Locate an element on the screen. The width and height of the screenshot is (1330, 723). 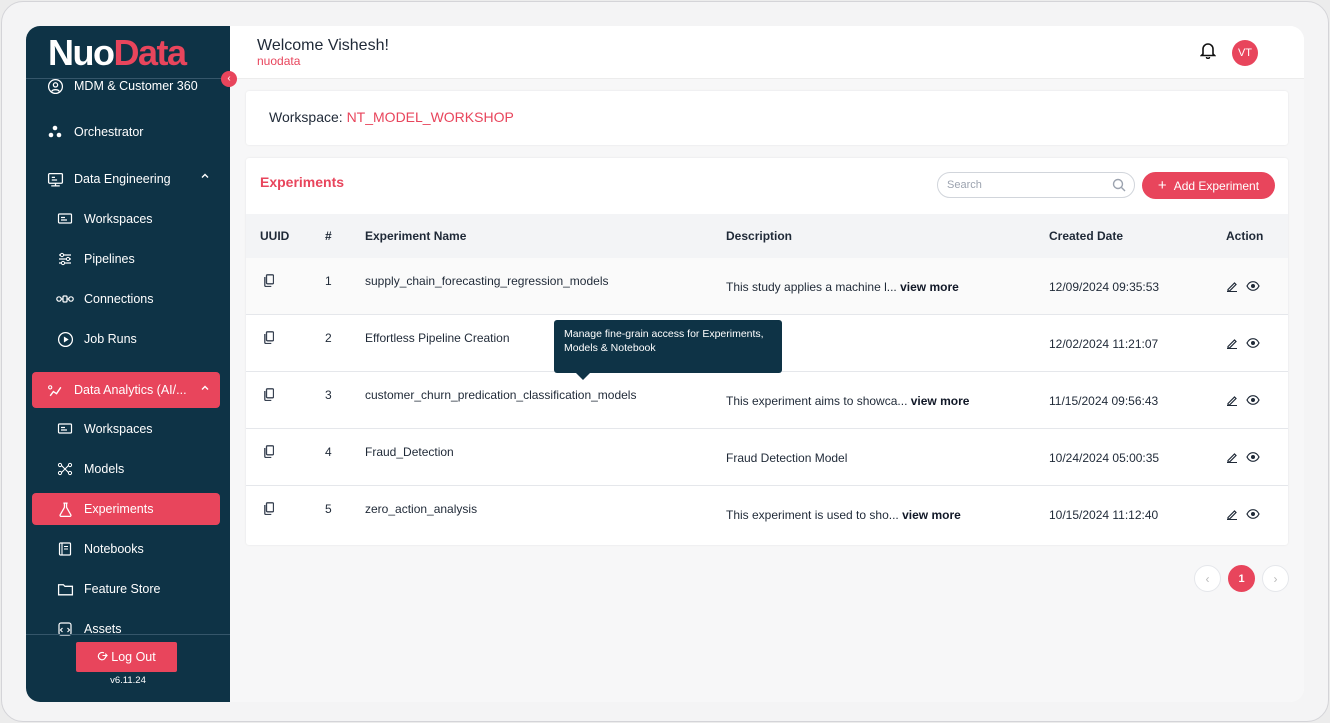
sidebar-item-orchestrator: Orchestrator is located at coordinates (126, 132).